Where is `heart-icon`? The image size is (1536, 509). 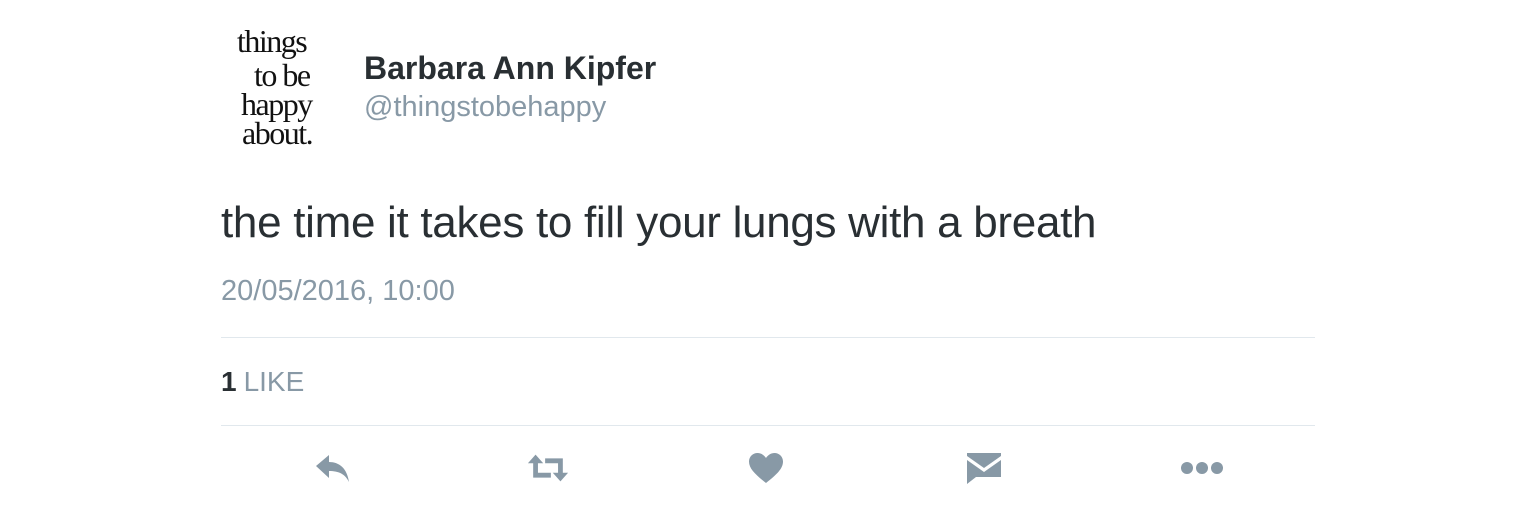 heart-icon is located at coordinates (766, 468).